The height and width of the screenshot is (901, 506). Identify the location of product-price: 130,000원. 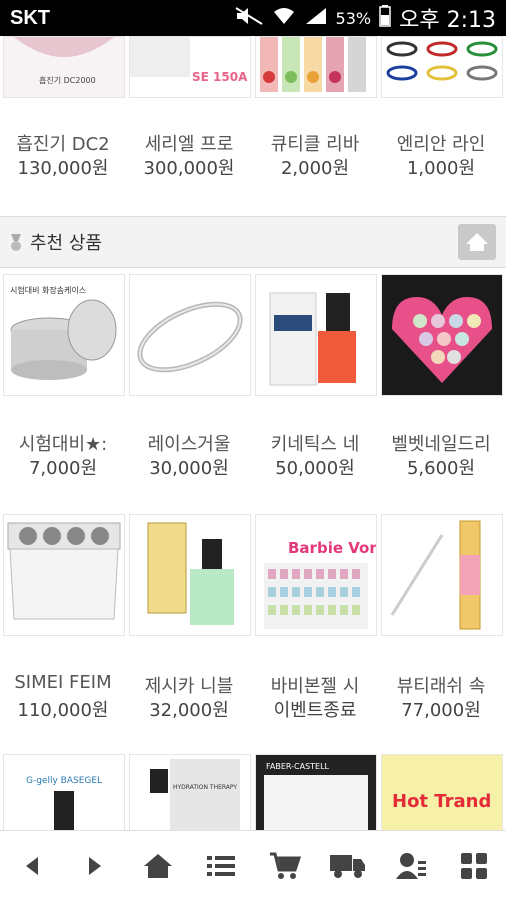
(63, 168).